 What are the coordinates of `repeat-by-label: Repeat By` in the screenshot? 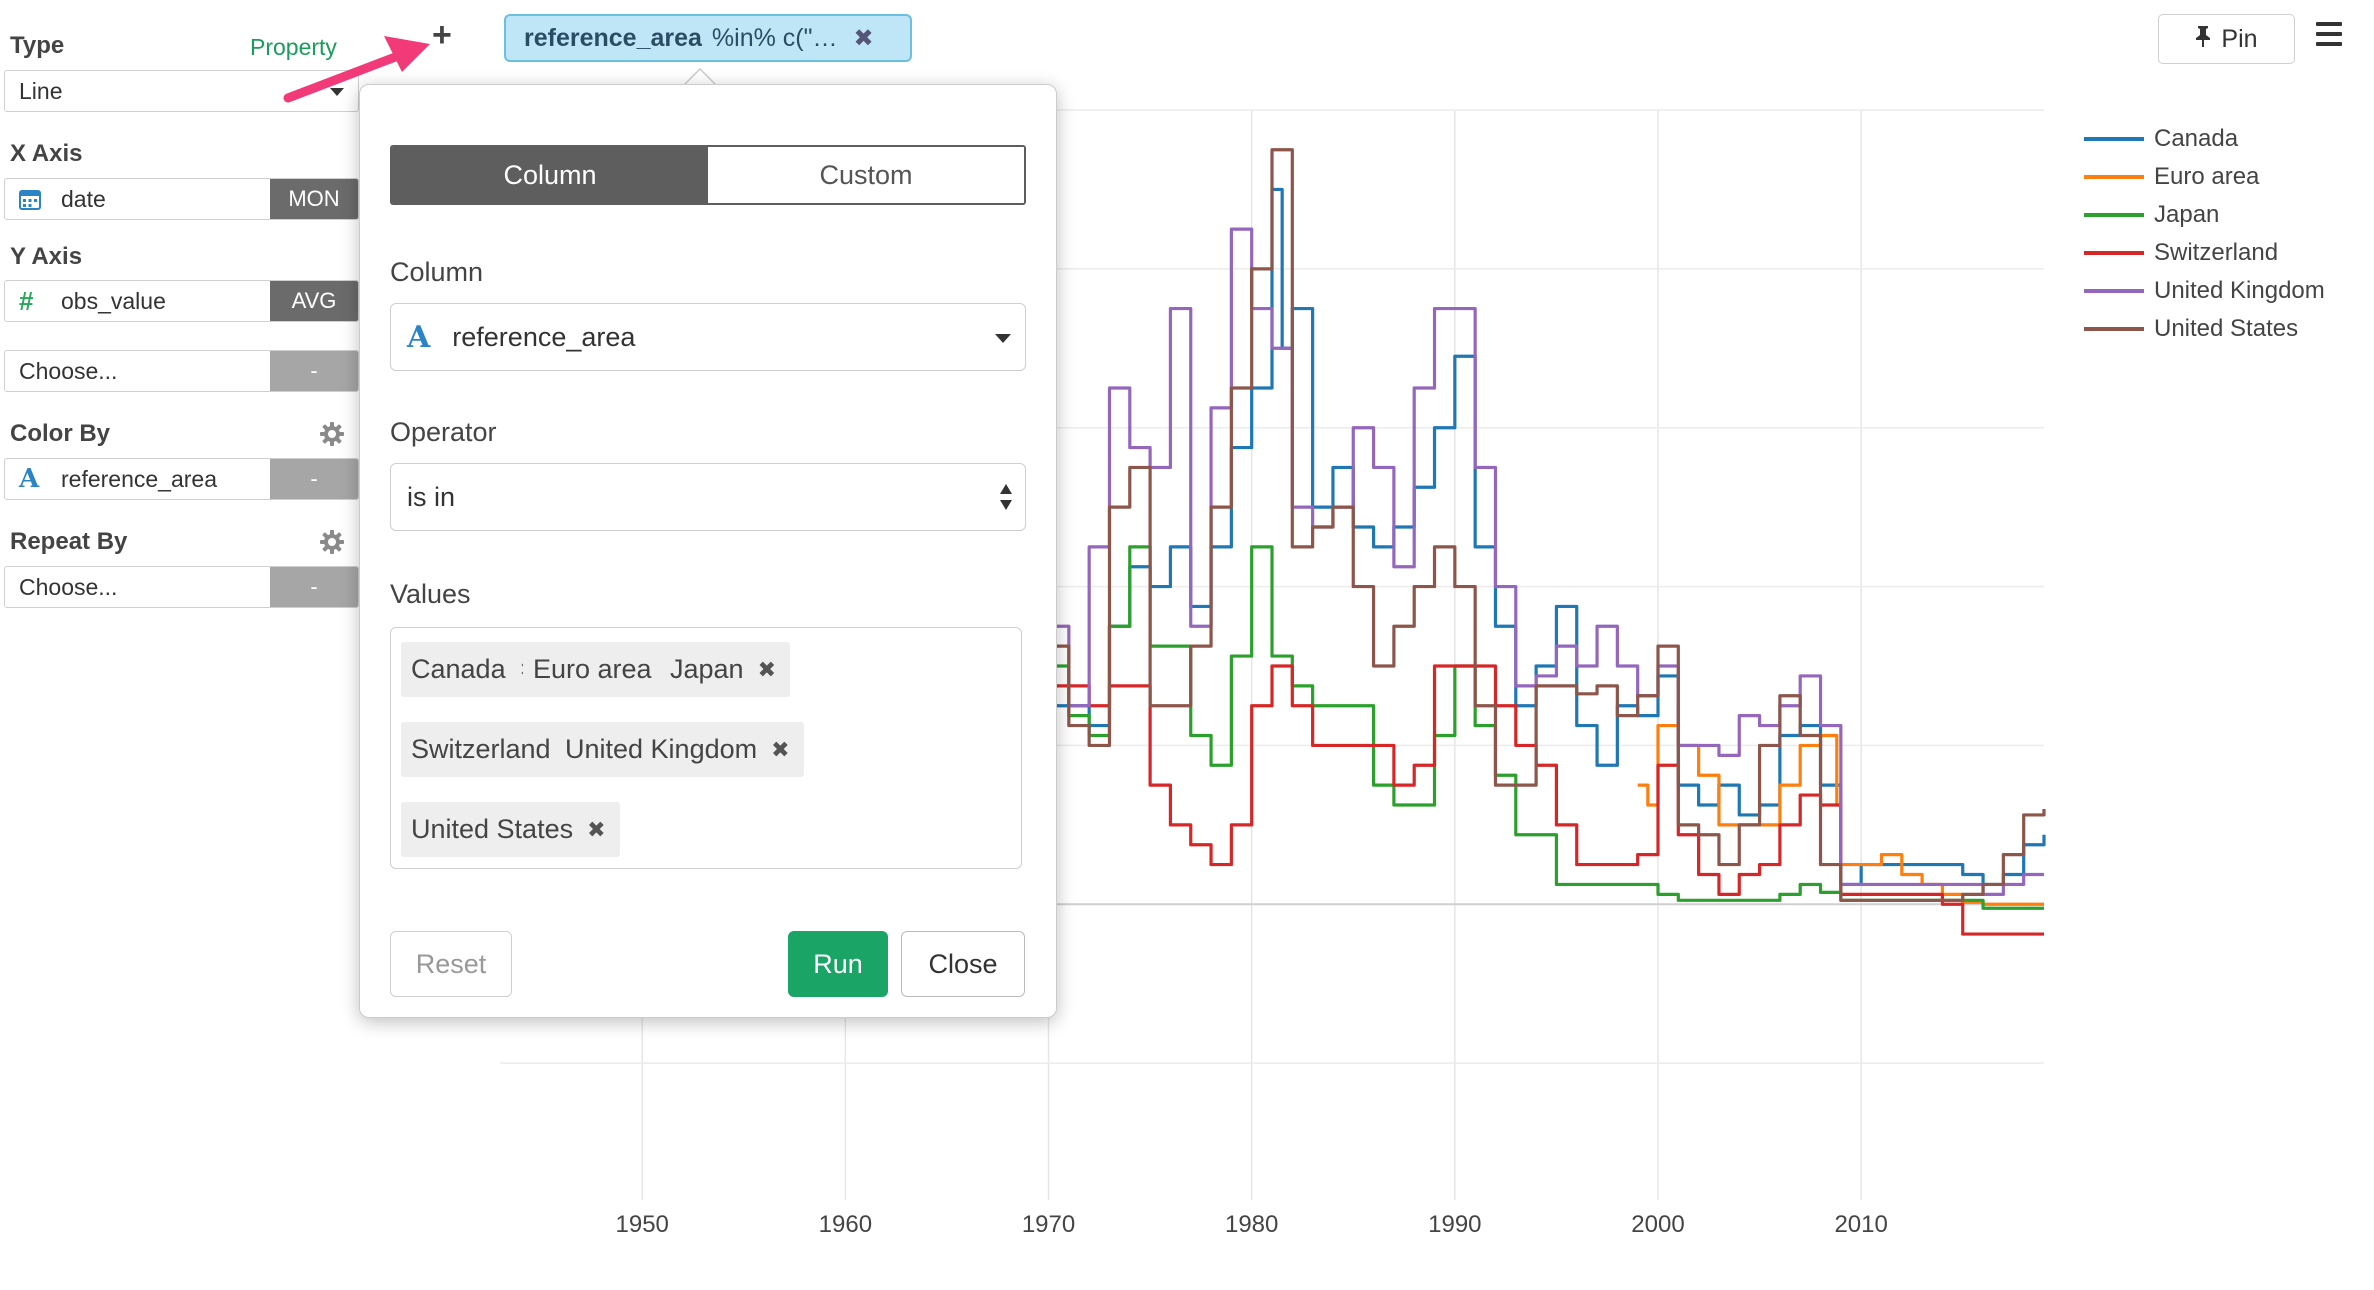 It's located at (69, 541).